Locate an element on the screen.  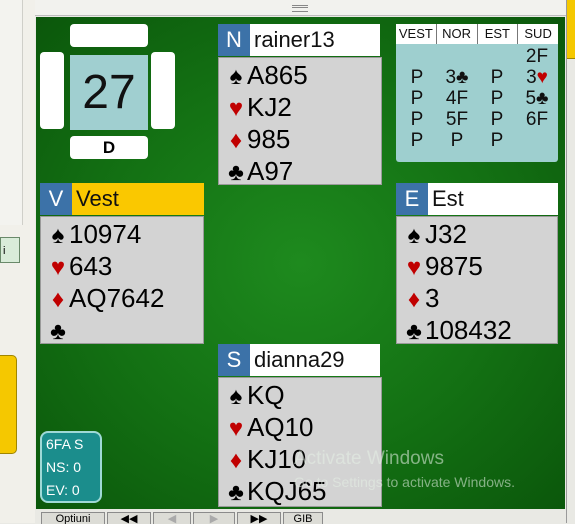
south-player-tag: S dianna29 is located at coordinates (299, 360).